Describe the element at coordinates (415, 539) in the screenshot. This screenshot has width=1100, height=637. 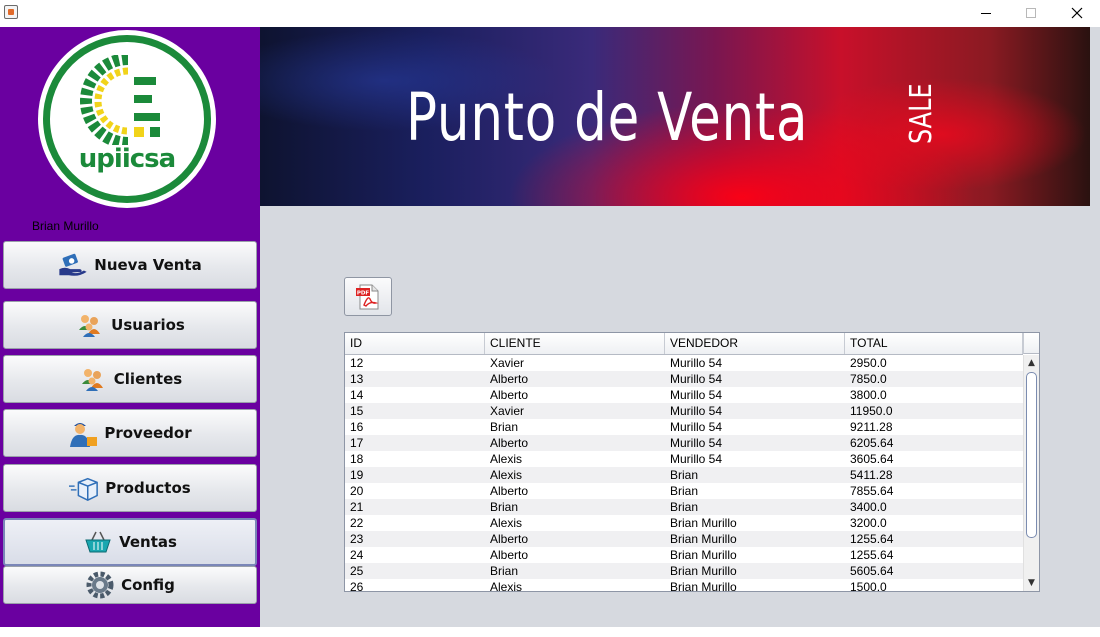
I see `cell-id: 23` at that location.